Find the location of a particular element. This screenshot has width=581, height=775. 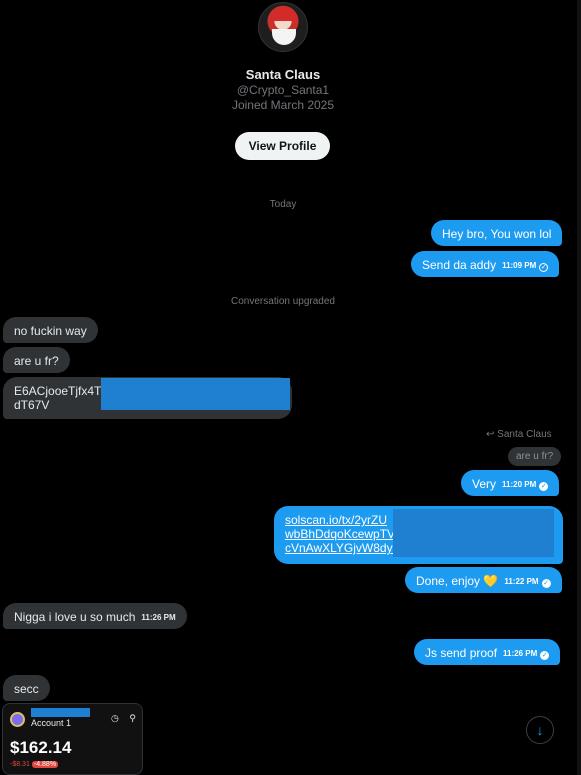

message-incoming: Nigga i love u so much 11:26 PM is located at coordinates (95, 616).